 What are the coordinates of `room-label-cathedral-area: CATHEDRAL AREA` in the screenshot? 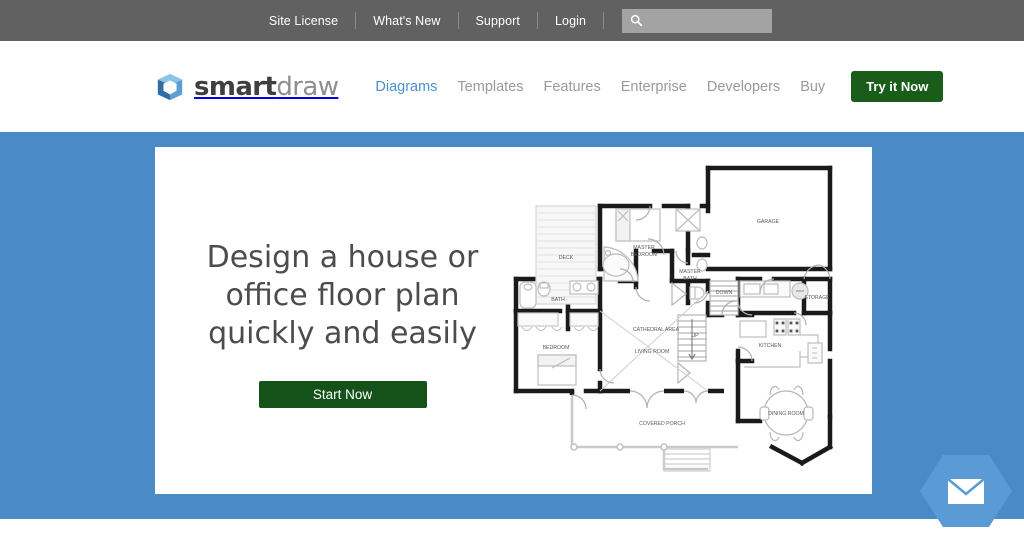 It's located at (656, 330).